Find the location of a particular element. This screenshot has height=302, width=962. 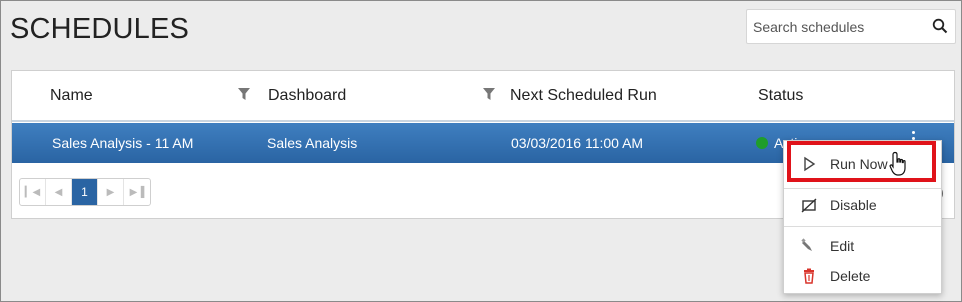

menu-item-edit: Edit is located at coordinates (862, 246).